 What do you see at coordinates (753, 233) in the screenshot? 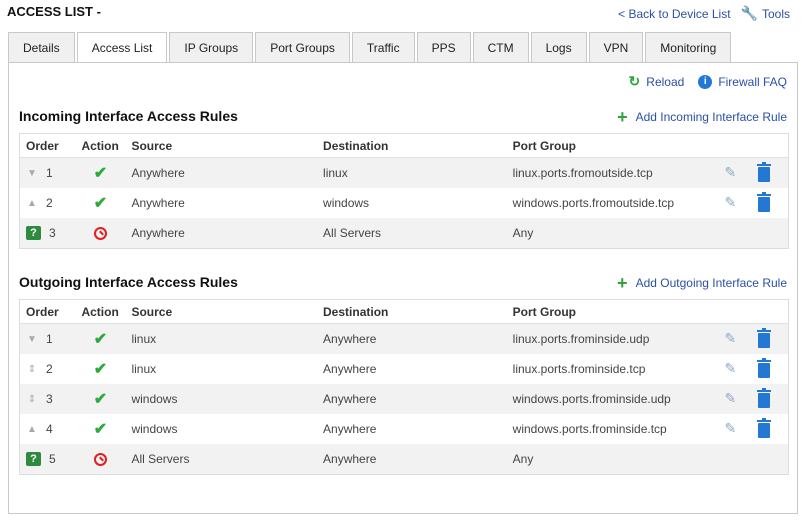
I see `row-actions-cell` at bounding box center [753, 233].